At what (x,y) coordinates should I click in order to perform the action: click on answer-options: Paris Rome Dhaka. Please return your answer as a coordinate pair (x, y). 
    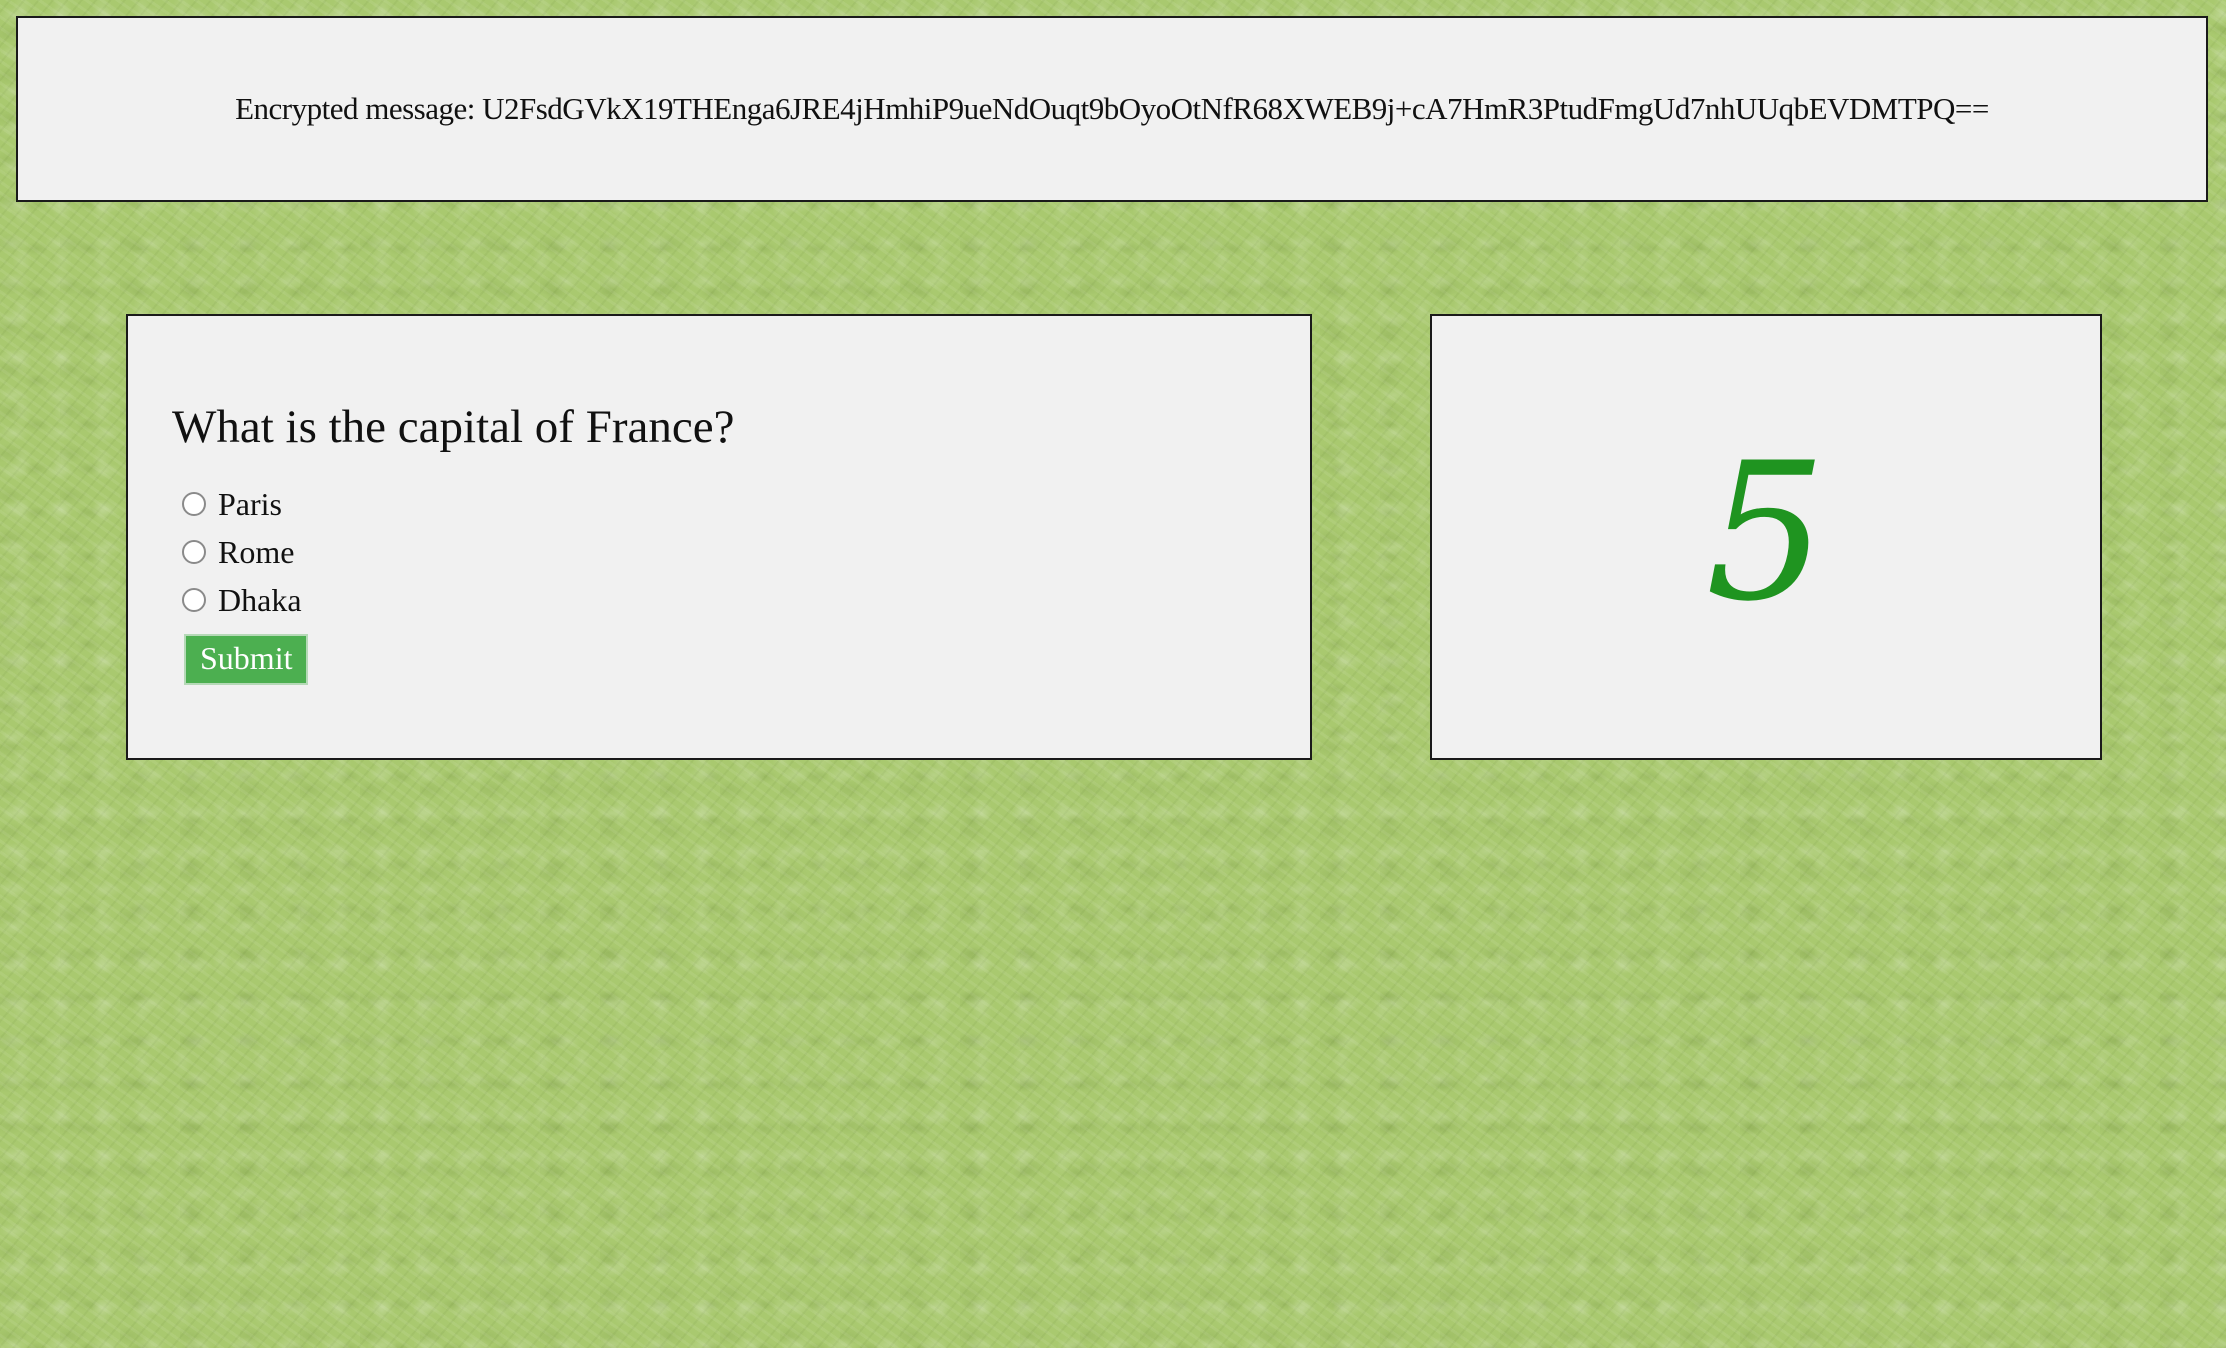
    Looking at the image, I should click on (741, 552).